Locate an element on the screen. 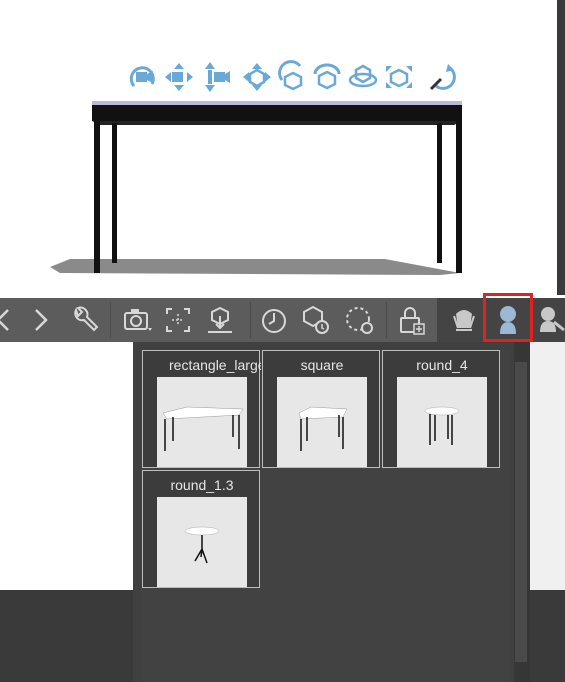 The image size is (565, 682). frame-icon is located at coordinates (178, 320).